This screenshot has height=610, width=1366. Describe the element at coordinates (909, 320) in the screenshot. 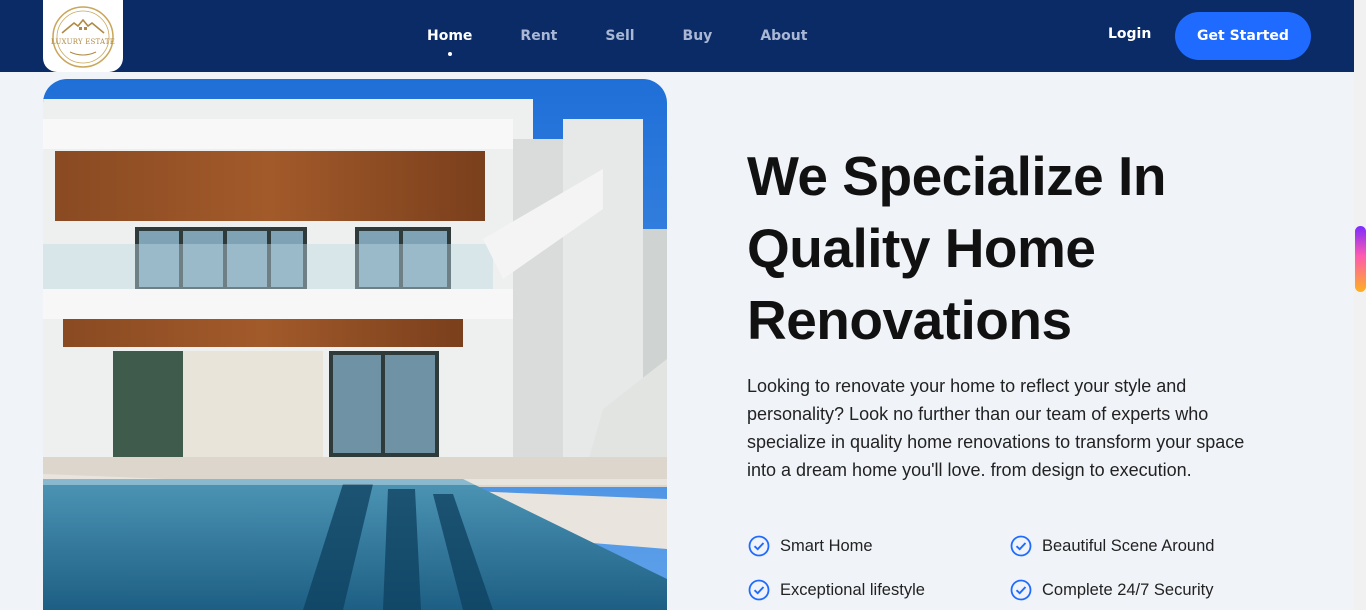

I see `headline-line: Renovations` at that location.